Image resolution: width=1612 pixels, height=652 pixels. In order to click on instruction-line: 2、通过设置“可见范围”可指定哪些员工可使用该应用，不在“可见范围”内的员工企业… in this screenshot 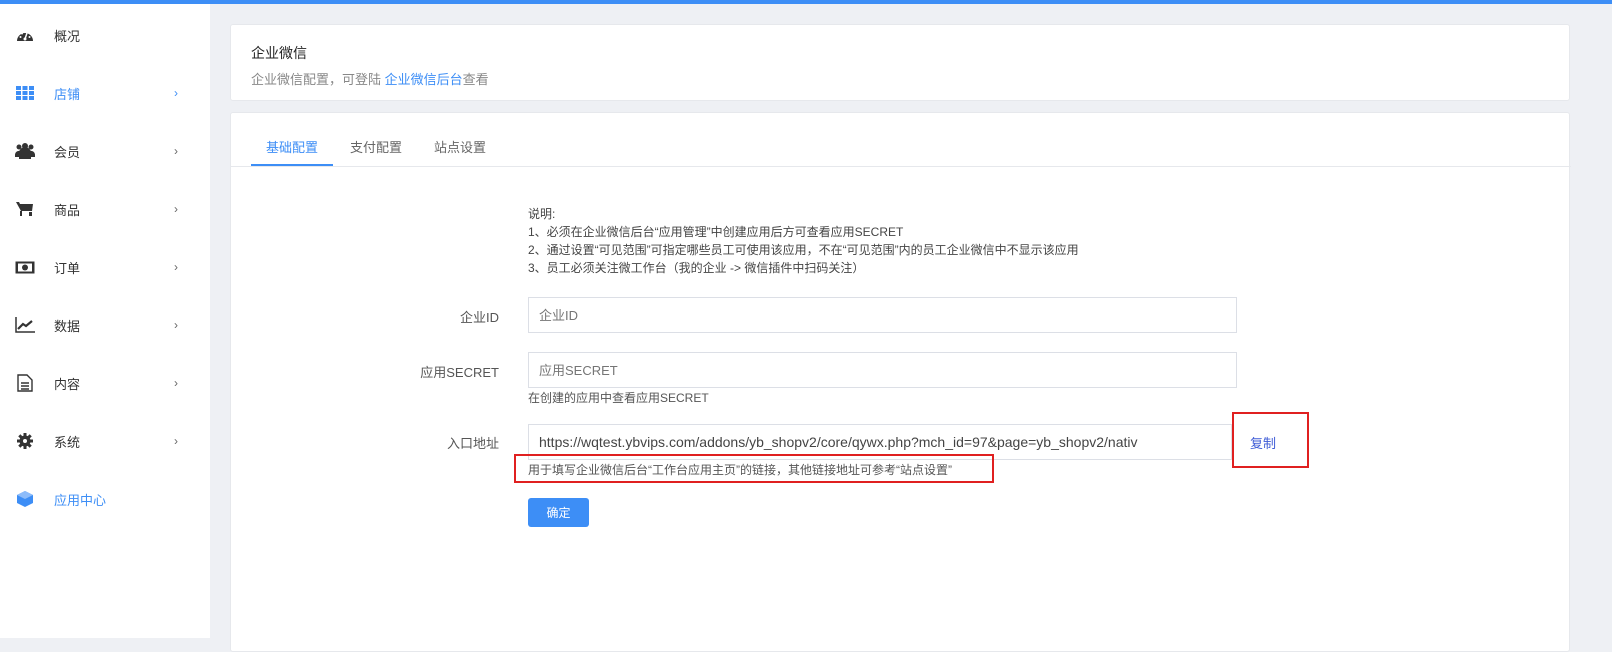, I will do `click(803, 250)`.